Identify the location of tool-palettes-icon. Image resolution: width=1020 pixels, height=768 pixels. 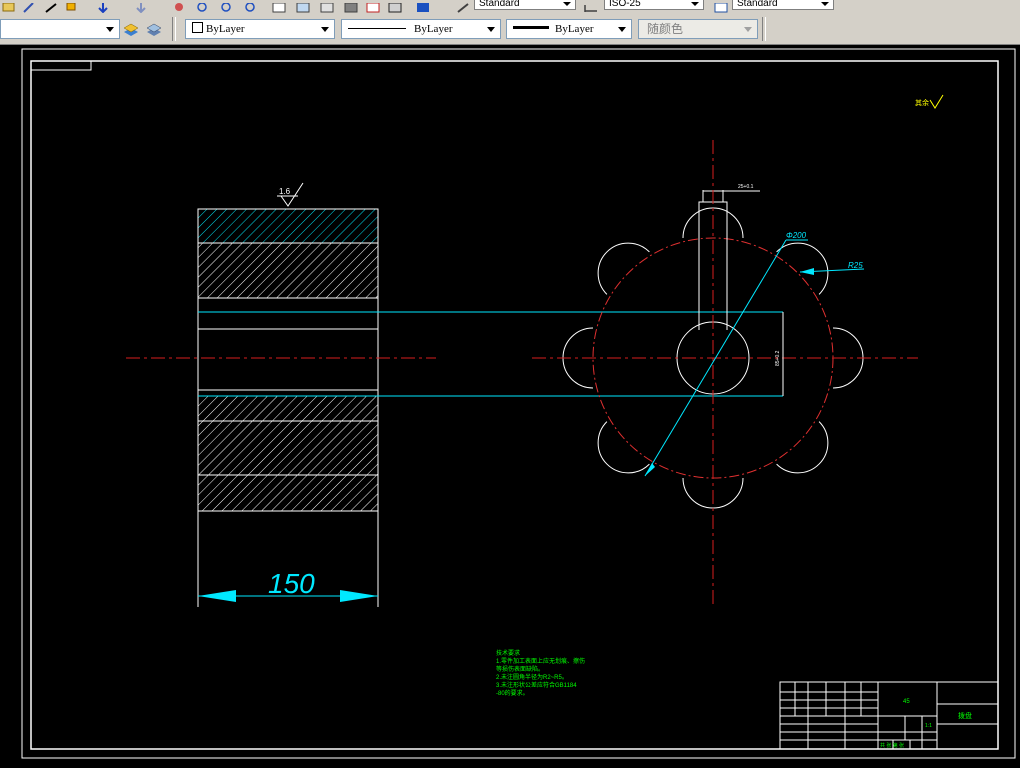
(327, 6).